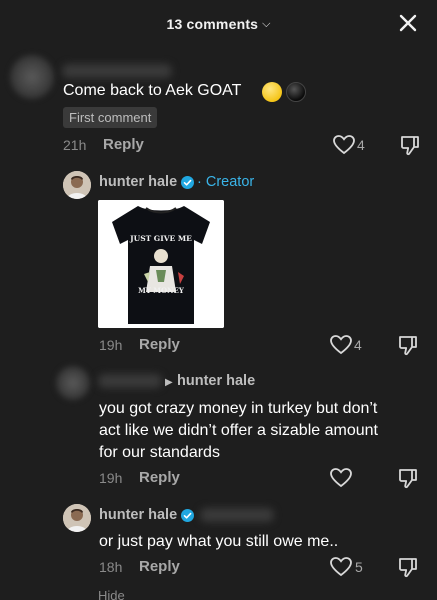 The height and width of the screenshot is (600, 437). I want to click on like-count: 5, so click(359, 567).